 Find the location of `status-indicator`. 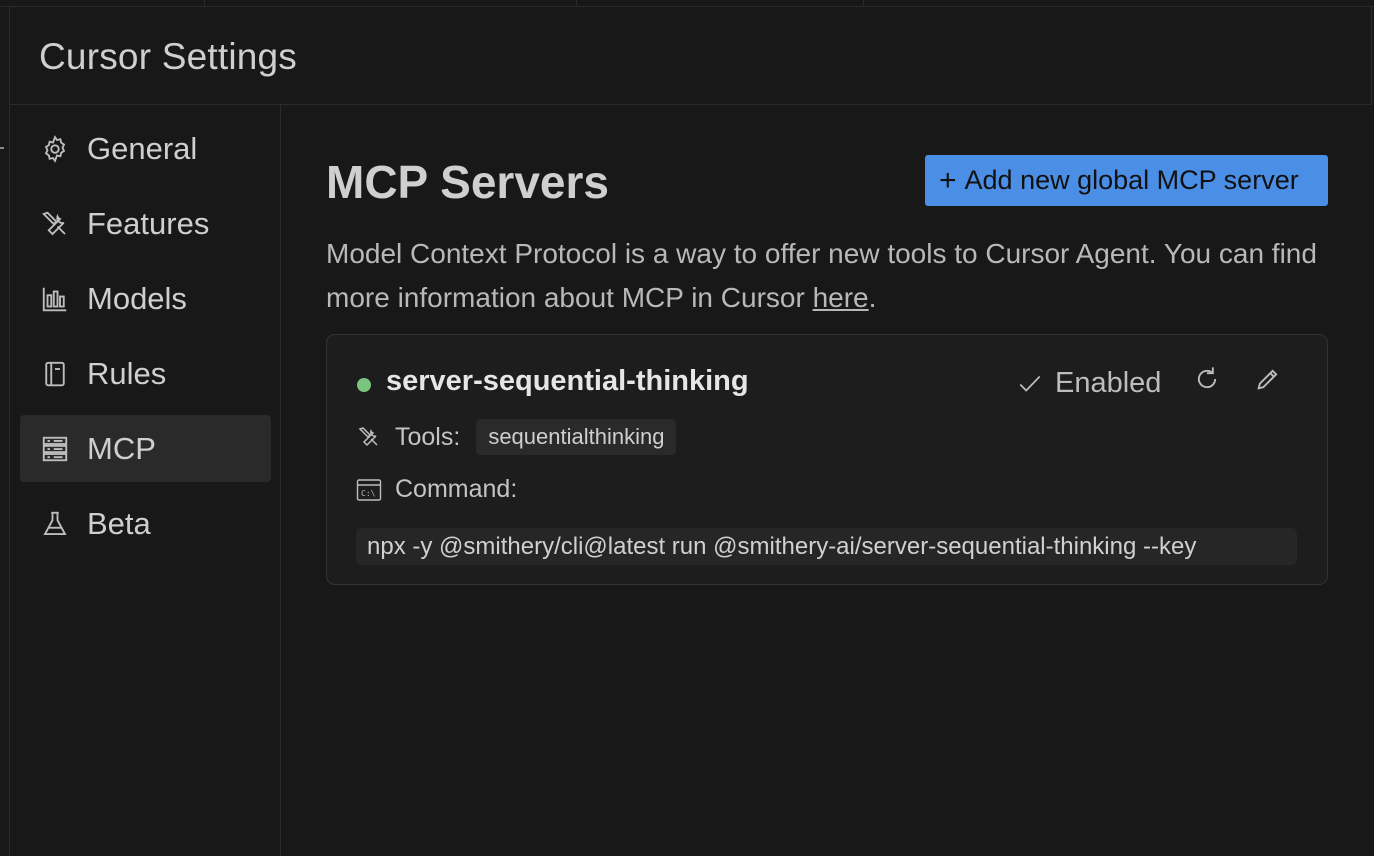

status-indicator is located at coordinates (364, 385).